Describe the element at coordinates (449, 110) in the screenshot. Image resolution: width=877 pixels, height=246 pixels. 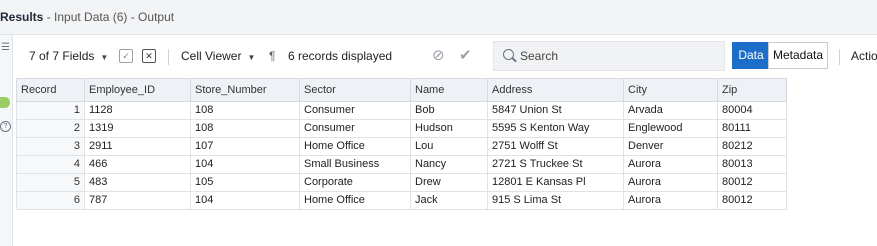
I see `cell-name: Bob` at that location.